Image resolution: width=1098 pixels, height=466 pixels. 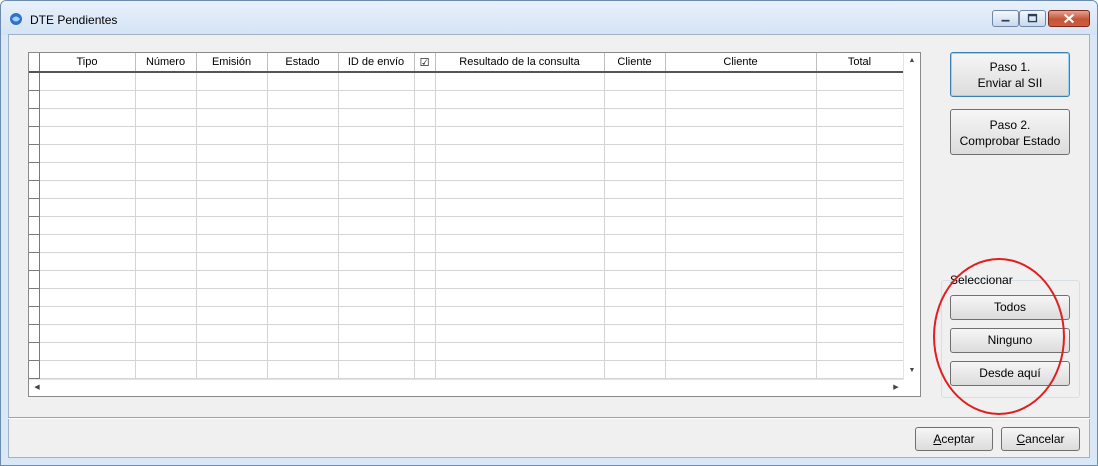 What do you see at coordinates (1069, 18) in the screenshot?
I see `close-button` at bounding box center [1069, 18].